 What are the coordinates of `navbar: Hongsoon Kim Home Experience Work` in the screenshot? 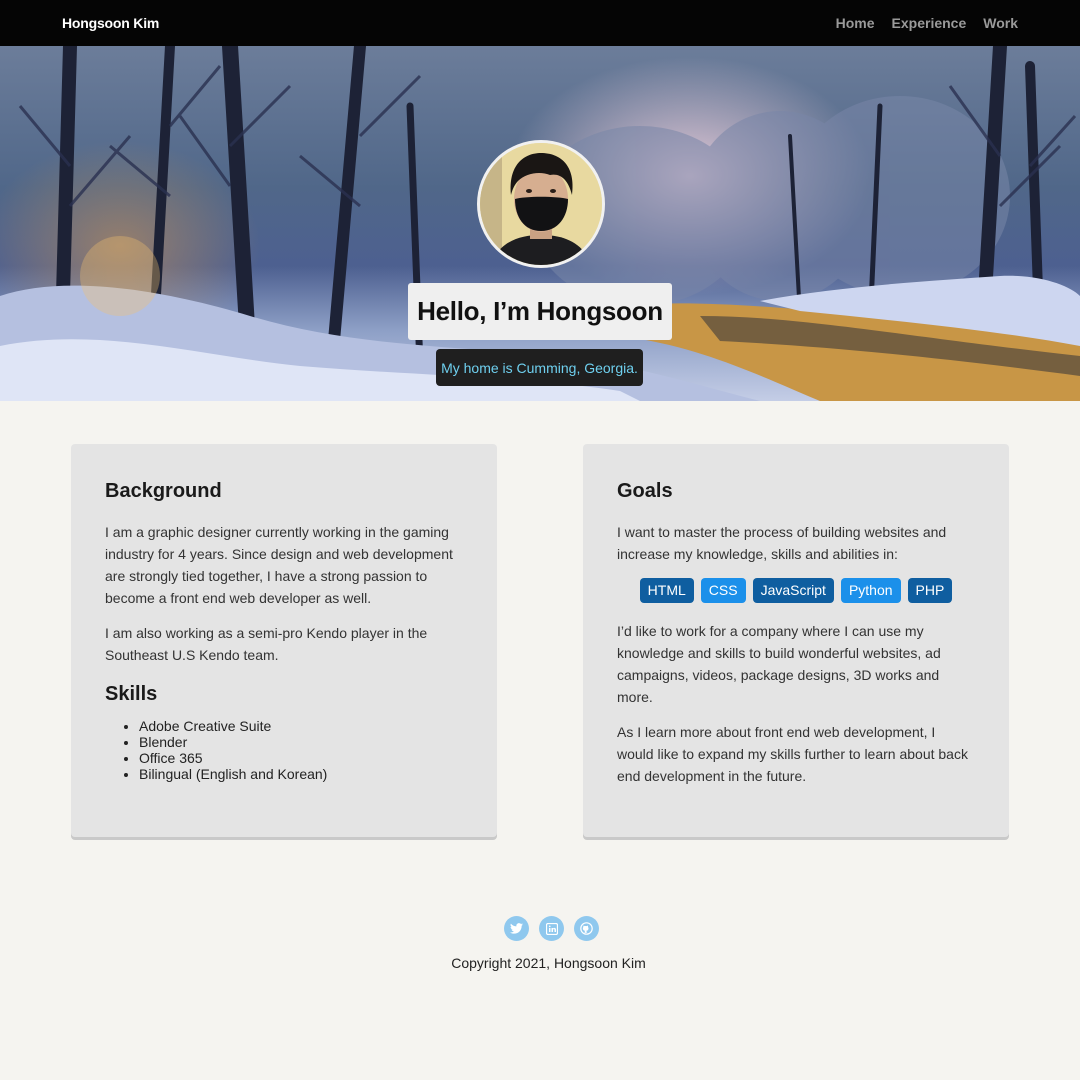 It's located at (540, 23).